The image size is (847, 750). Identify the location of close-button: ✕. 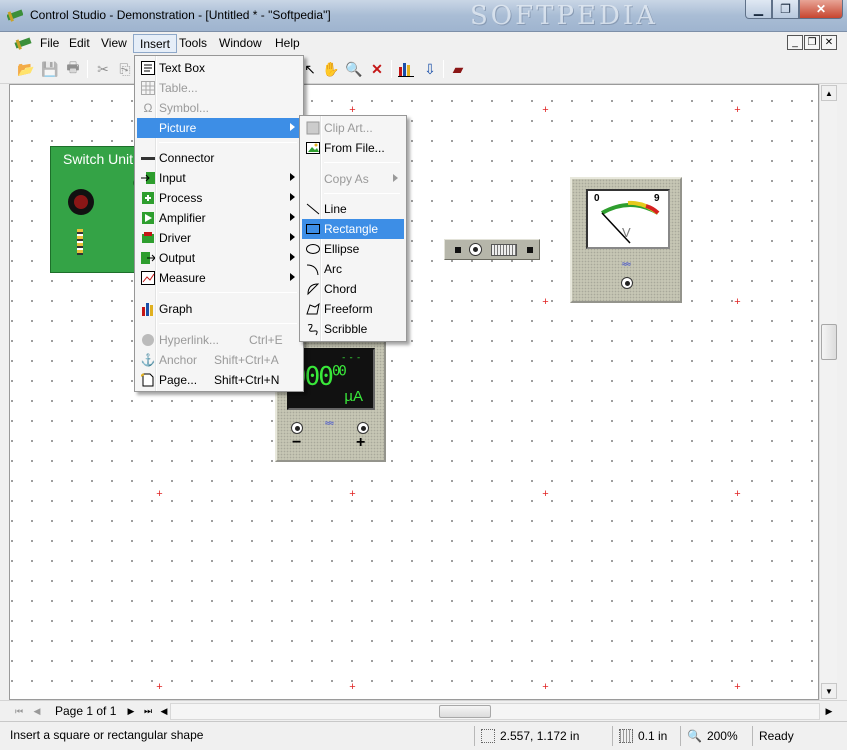
(821, 9).